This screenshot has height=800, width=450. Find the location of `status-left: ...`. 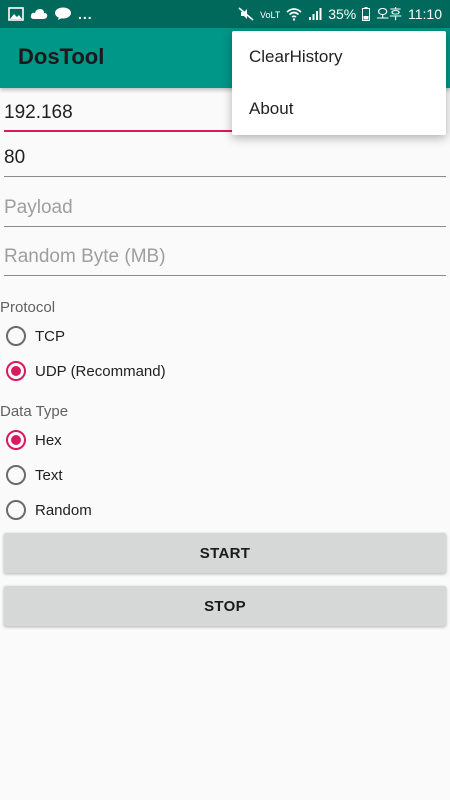

status-left: ... is located at coordinates (50, 14).